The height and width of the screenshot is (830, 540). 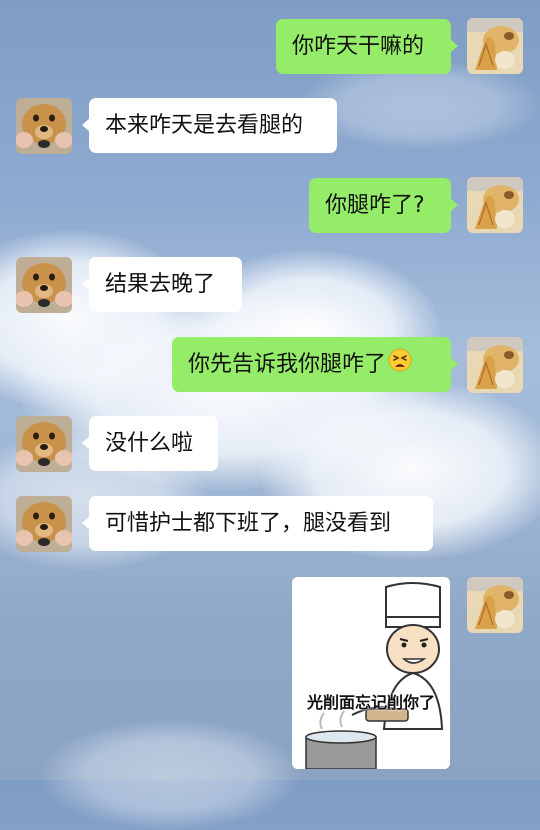 What do you see at coordinates (287, 364) in the screenshot?
I see `message-text: 你先告诉我你腿咋了` at bounding box center [287, 364].